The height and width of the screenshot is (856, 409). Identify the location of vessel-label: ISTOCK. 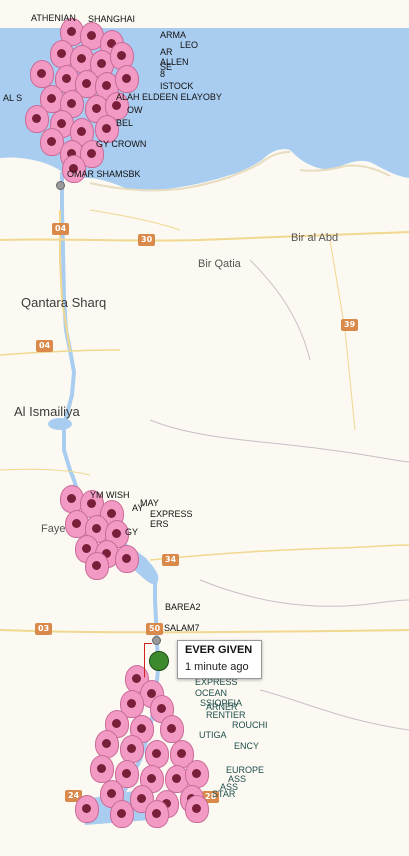
(176, 86).